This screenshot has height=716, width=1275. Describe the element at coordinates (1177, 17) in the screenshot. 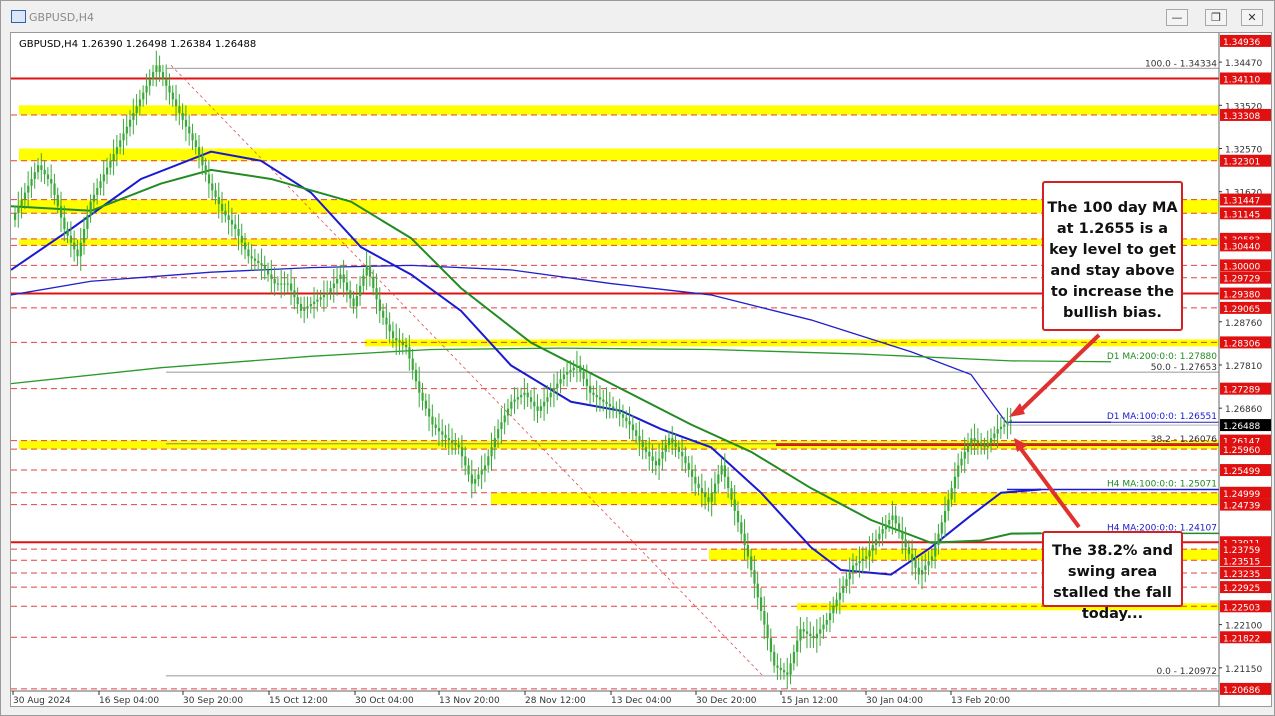

I see `minimize-button: —` at that location.